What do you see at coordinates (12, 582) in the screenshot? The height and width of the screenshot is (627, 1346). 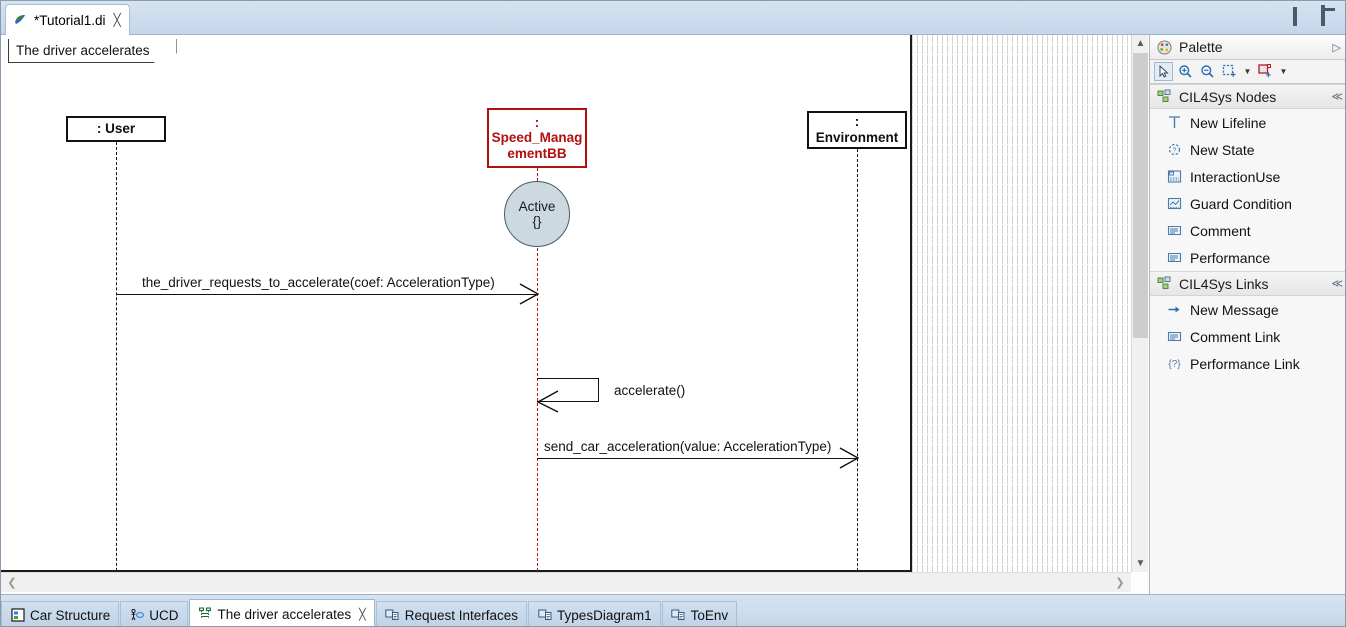 I see `chevron-left-icon: ❮` at bounding box center [12, 582].